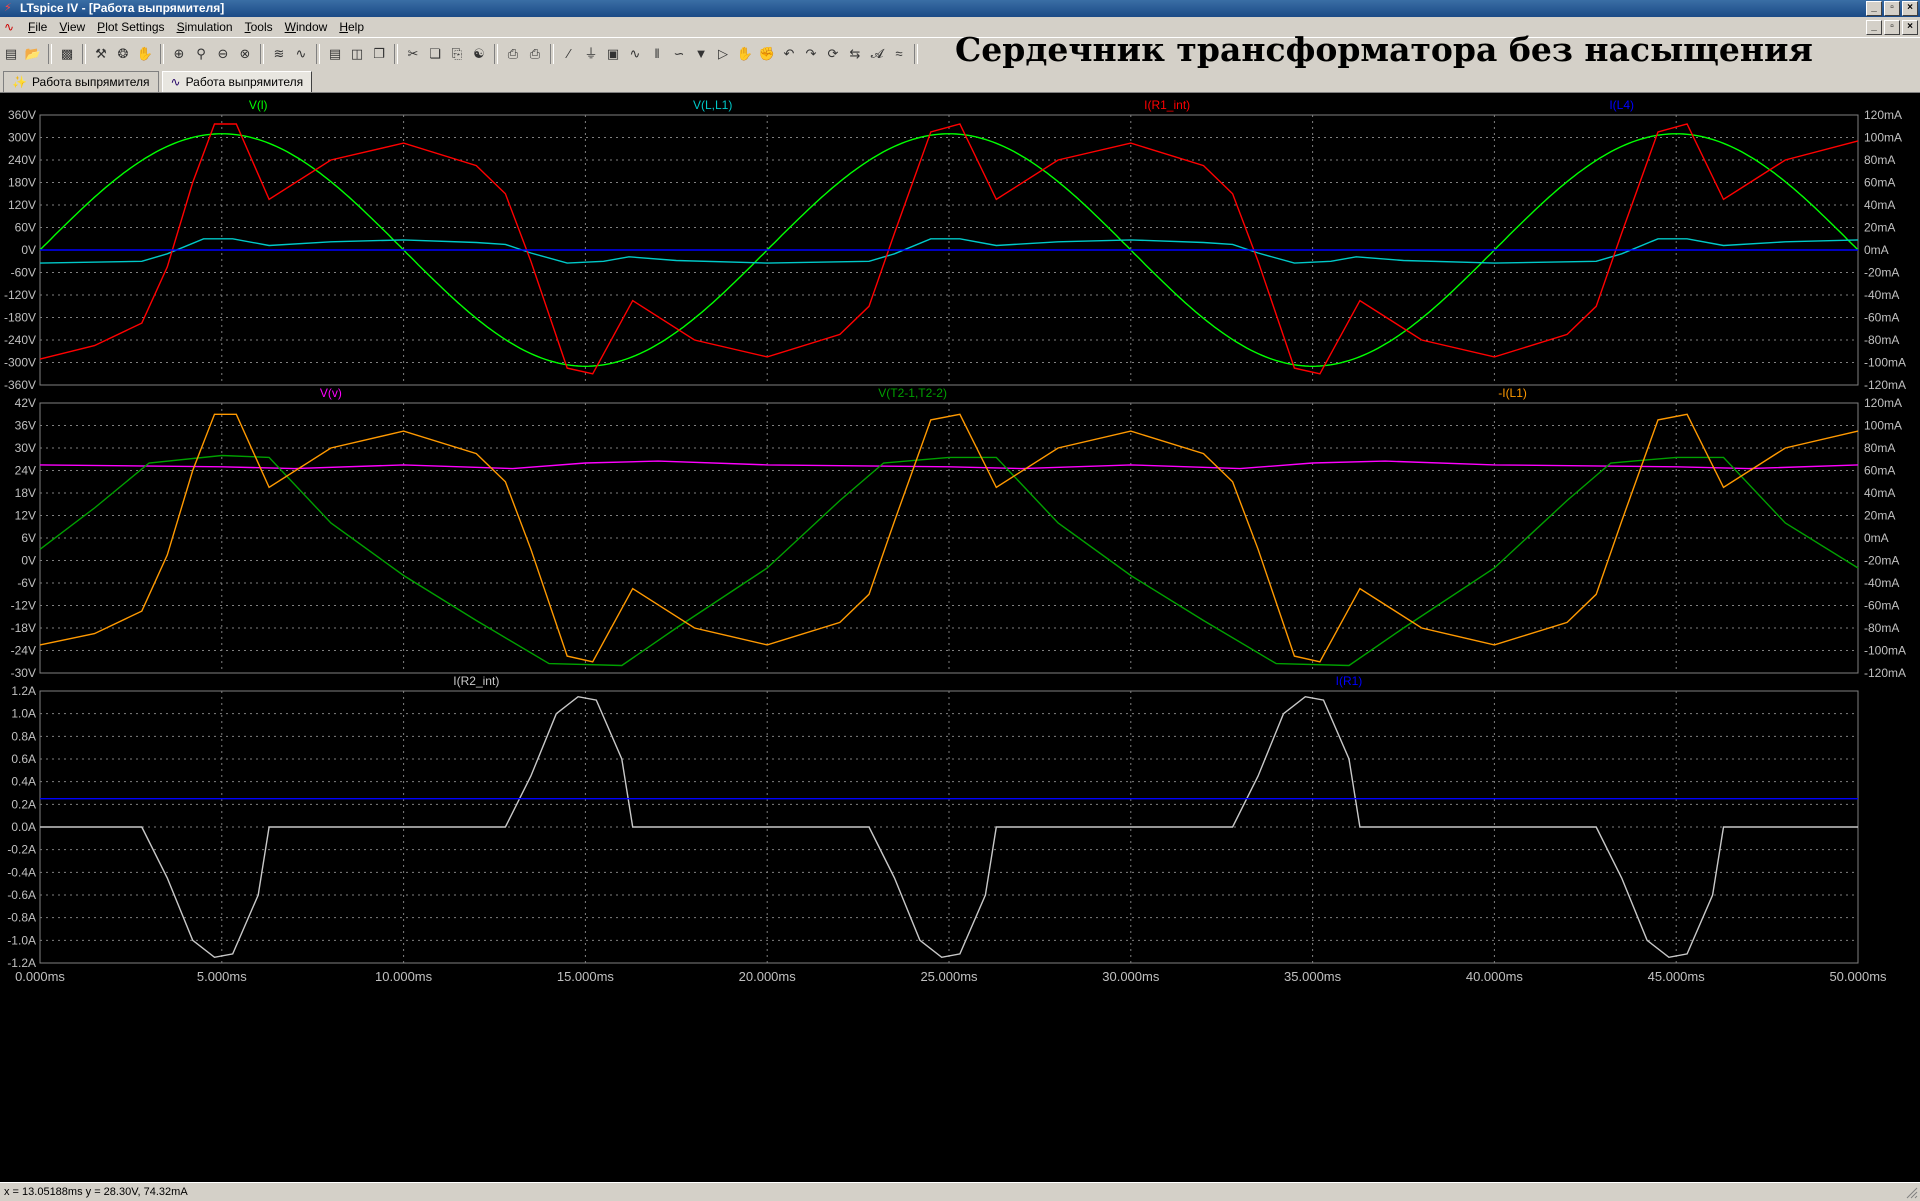 The height and width of the screenshot is (1201, 1920). I want to click on waveform-window-icon: ∿, so click(11, 27).